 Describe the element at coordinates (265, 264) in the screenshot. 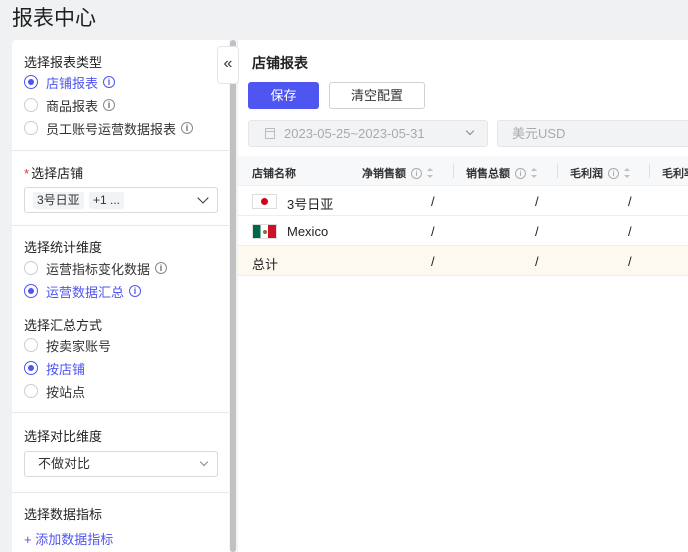

I see `total-label: 总计` at that location.